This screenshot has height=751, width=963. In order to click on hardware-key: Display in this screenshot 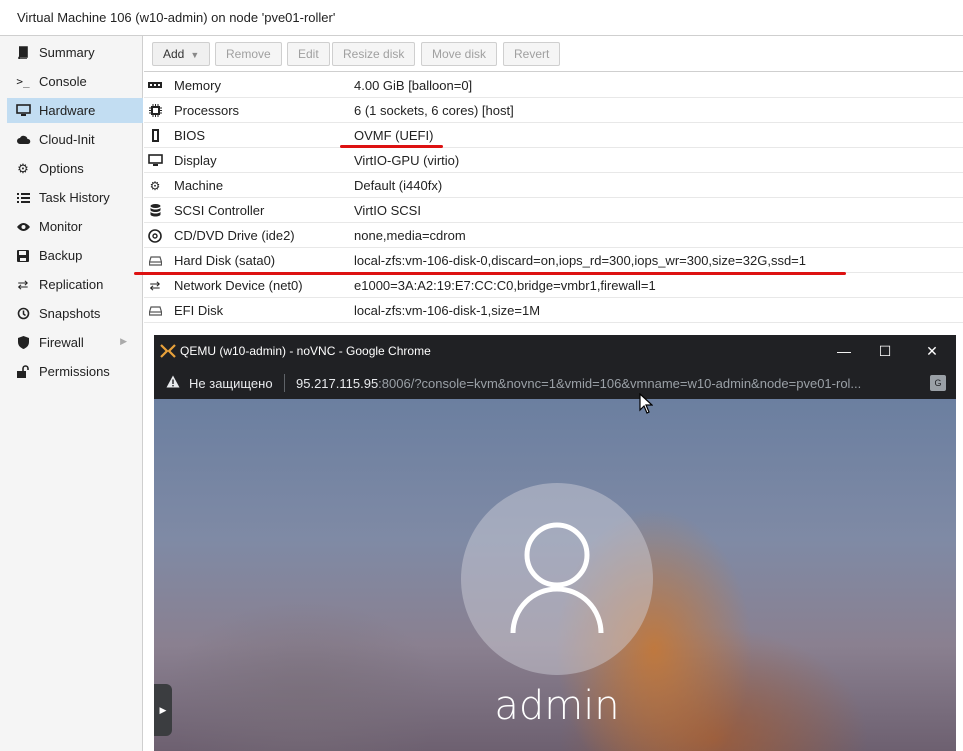, I will do `click(195, 160)`.